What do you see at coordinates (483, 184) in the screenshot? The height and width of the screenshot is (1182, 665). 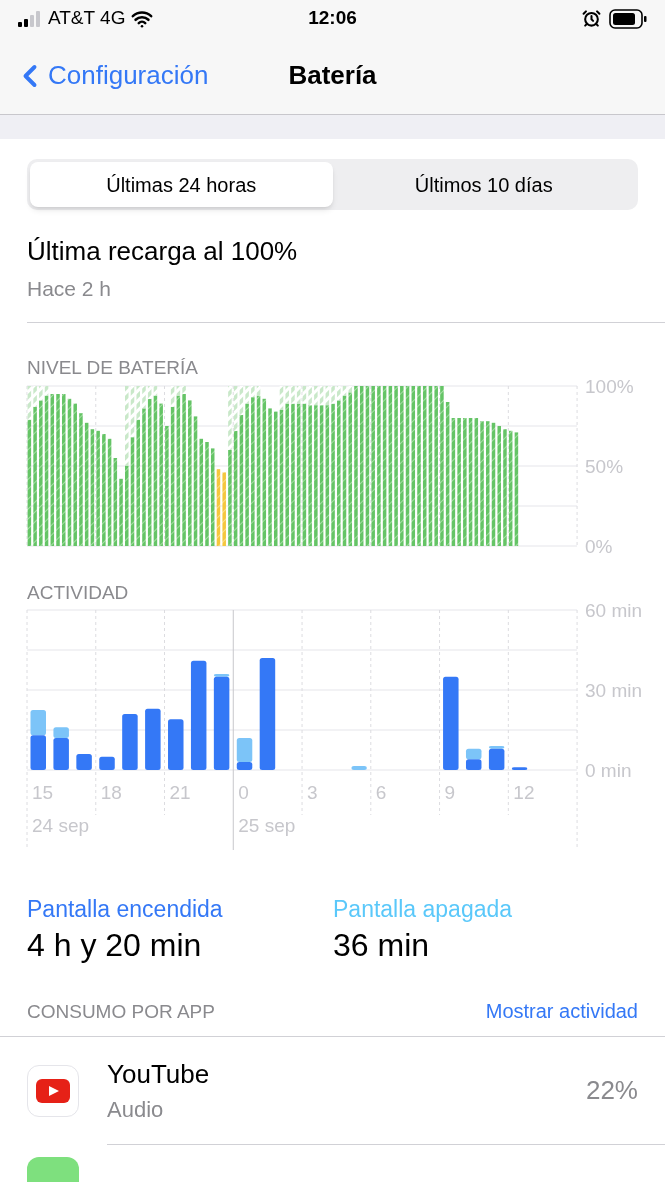 I see `segment-tab: Últimos 10 días` at bounding box center [483, 184].